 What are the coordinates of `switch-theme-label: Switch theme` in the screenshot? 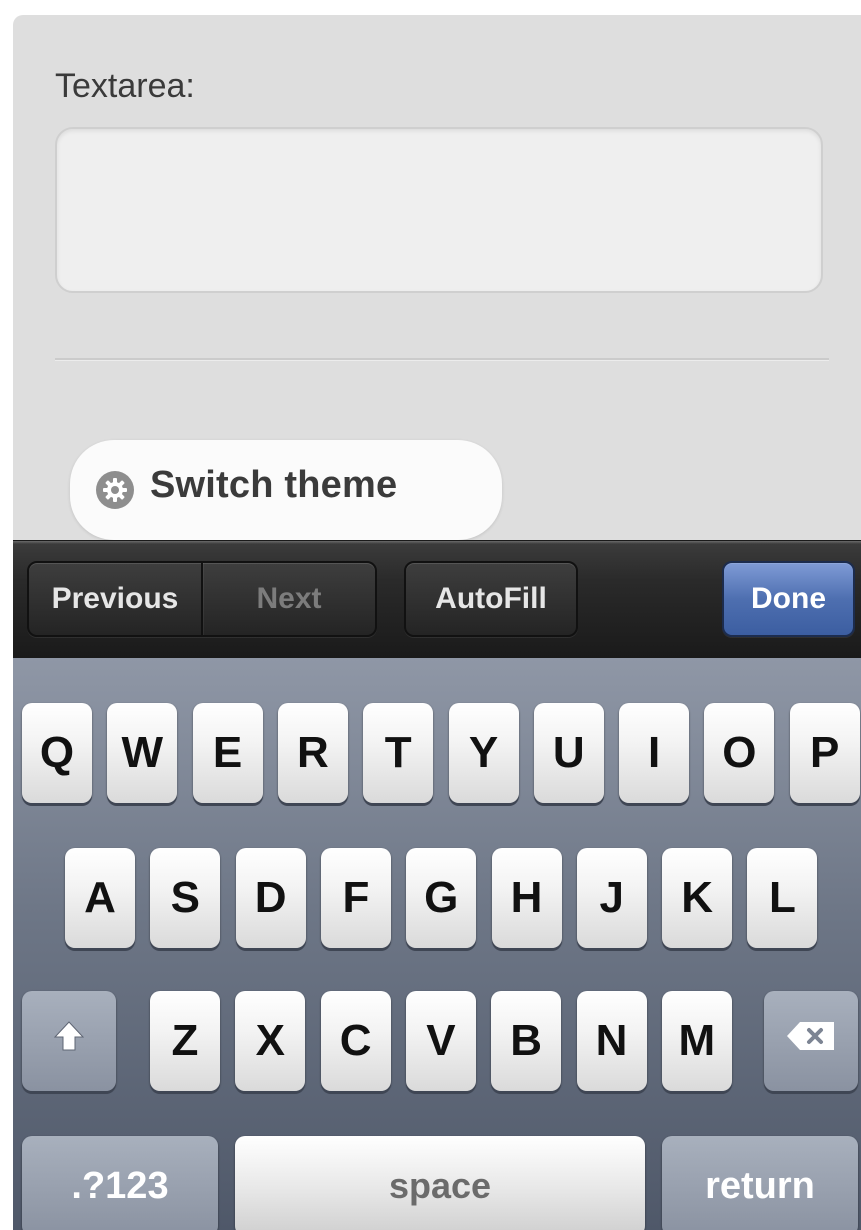 It's located at (274, 485).